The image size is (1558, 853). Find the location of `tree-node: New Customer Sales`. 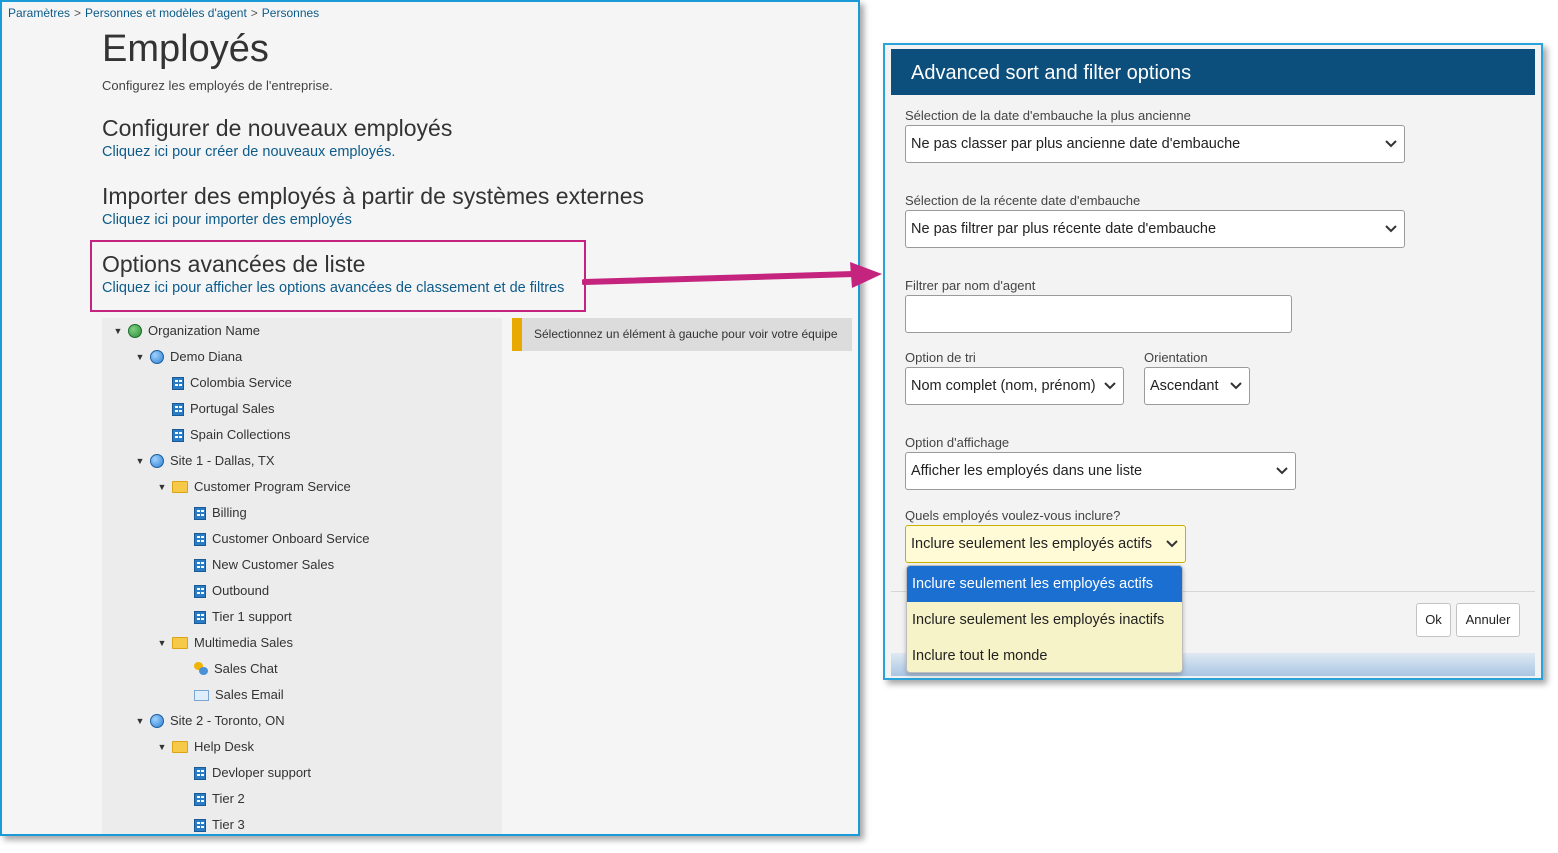

tree-node: New Customer Sales is located at coordinates (256, 565).